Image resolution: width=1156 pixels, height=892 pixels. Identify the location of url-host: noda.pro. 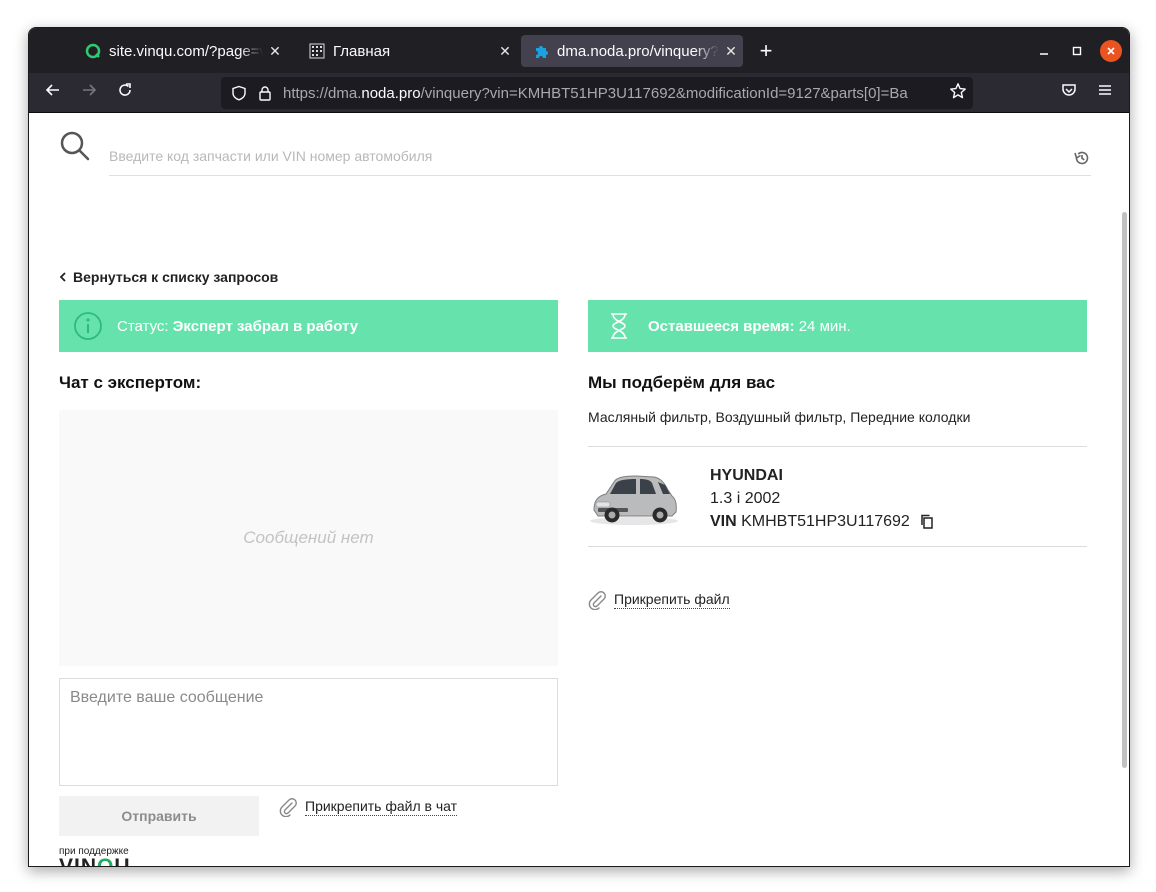
(391, 93).